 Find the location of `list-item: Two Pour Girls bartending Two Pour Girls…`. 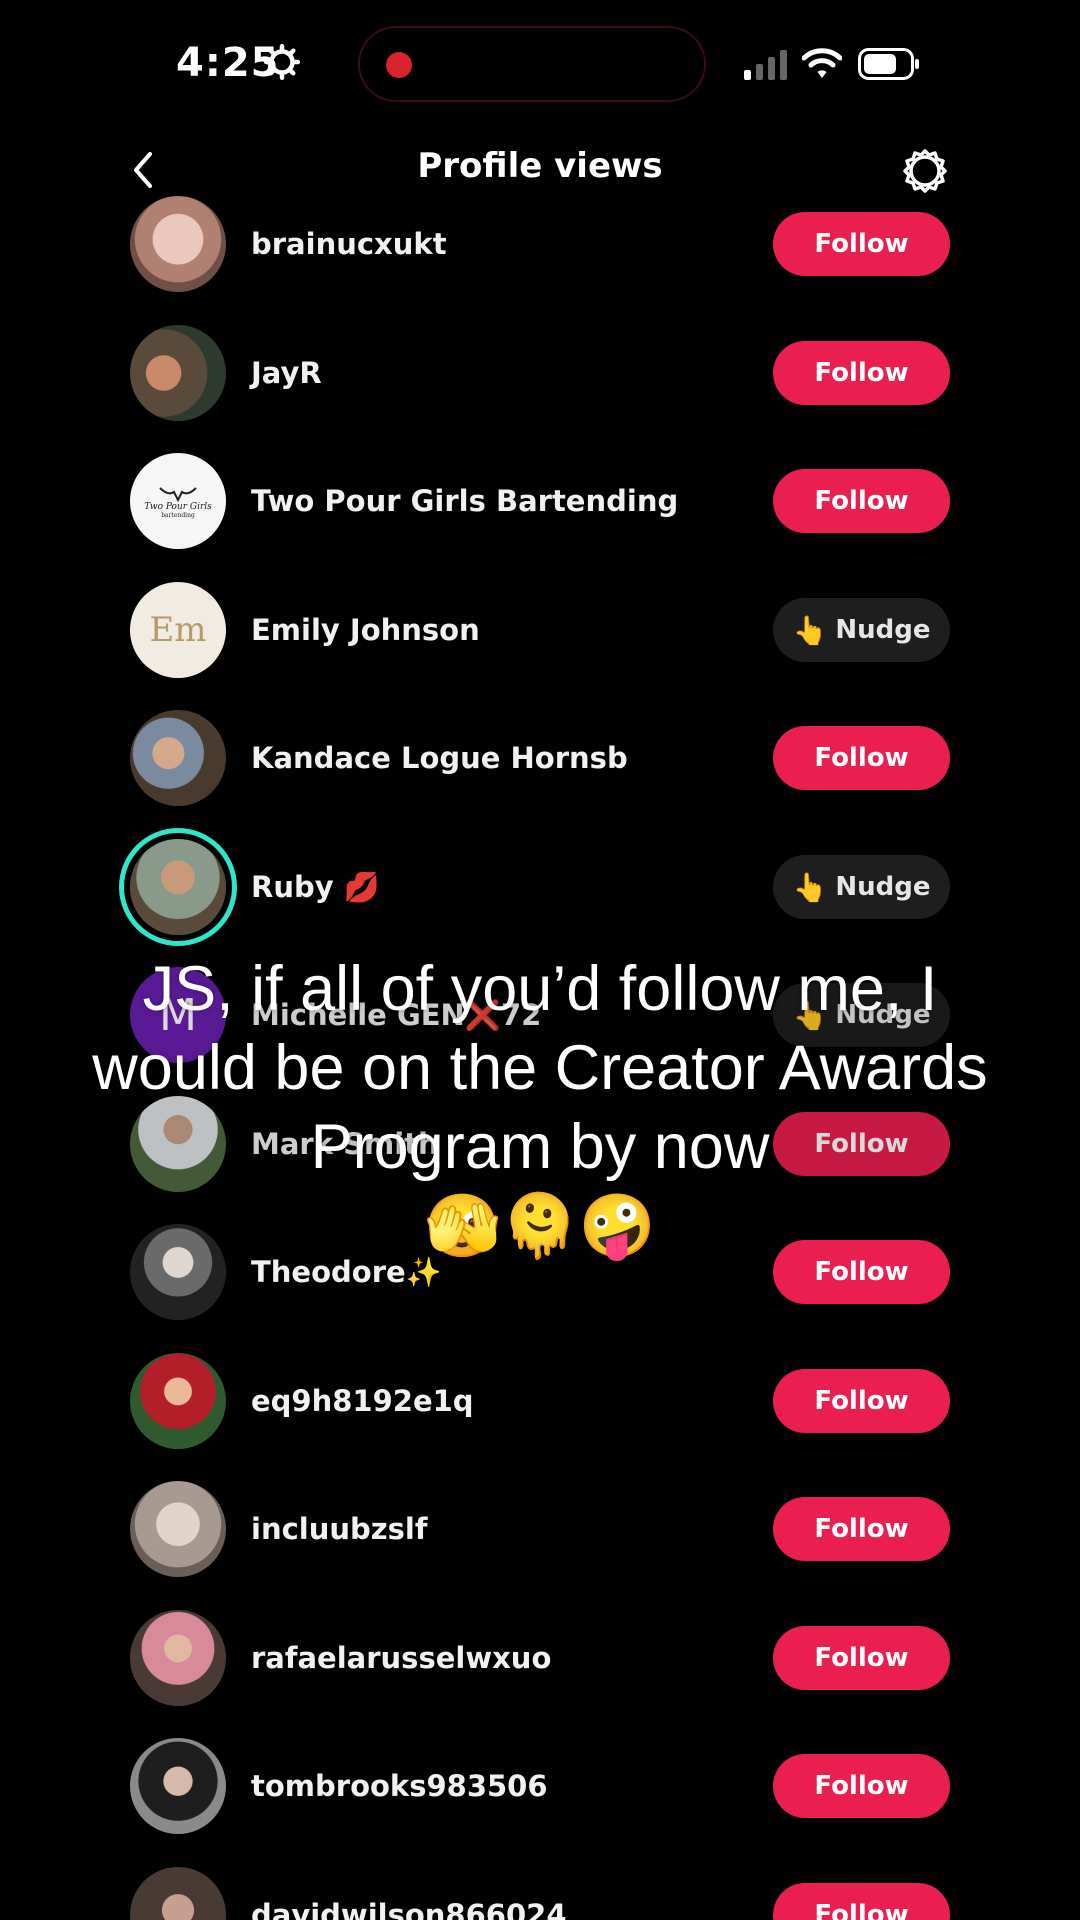

list-item: Two Pour Girls bartending Two Pour Girls… is located at coordinates (540, 501).